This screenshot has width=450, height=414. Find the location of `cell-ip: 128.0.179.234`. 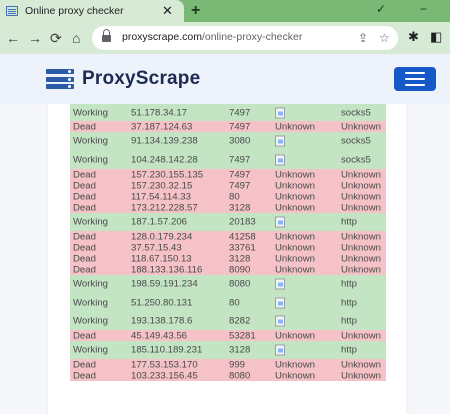

cell-ip: 128.0.179.234 is located at coordinates (162, 236).